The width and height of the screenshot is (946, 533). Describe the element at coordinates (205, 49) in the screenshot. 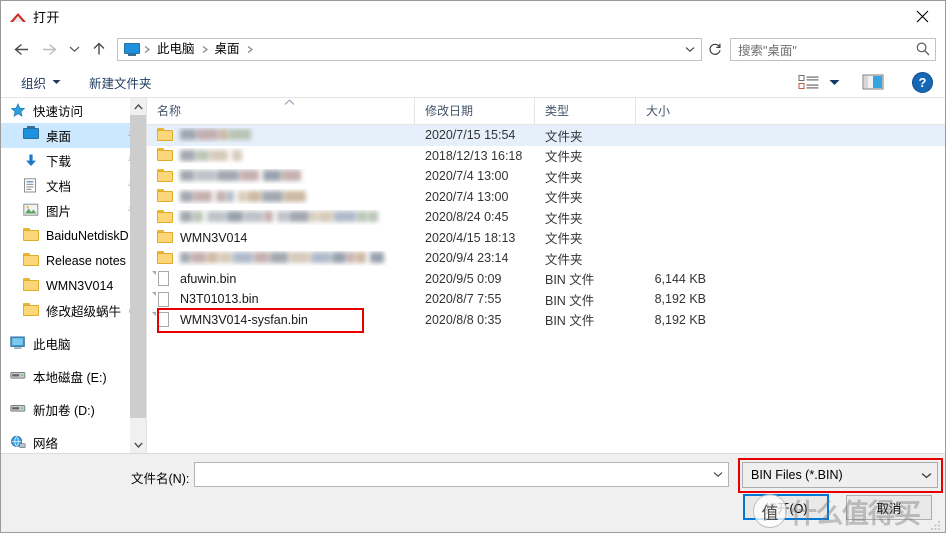

I see `breadcrumb-separator` at that location.